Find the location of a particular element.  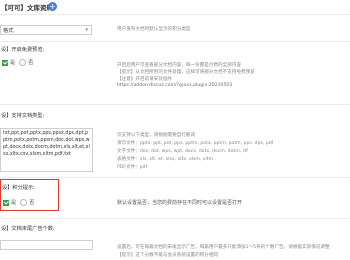

formats-help-1: 仅支持以下类型，请根据需要自行删减 is located at coordinates (156, 135).